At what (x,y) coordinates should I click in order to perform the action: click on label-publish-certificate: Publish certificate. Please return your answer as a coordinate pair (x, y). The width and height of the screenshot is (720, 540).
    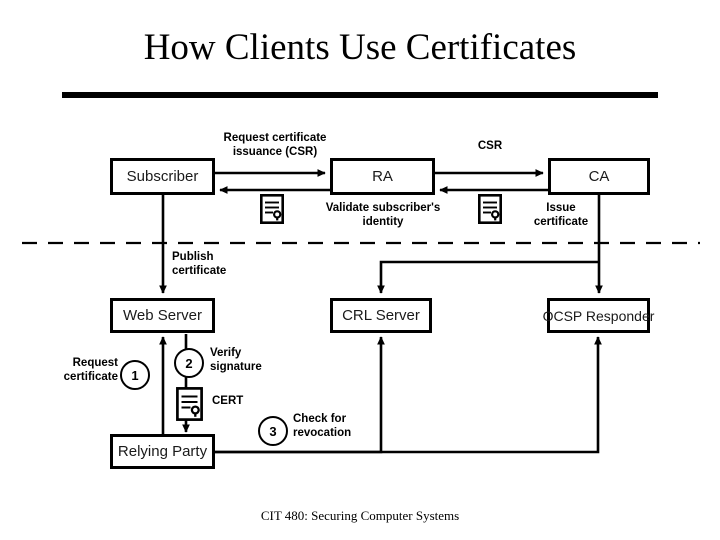
    Looking at the image, I should click on (199, 264).